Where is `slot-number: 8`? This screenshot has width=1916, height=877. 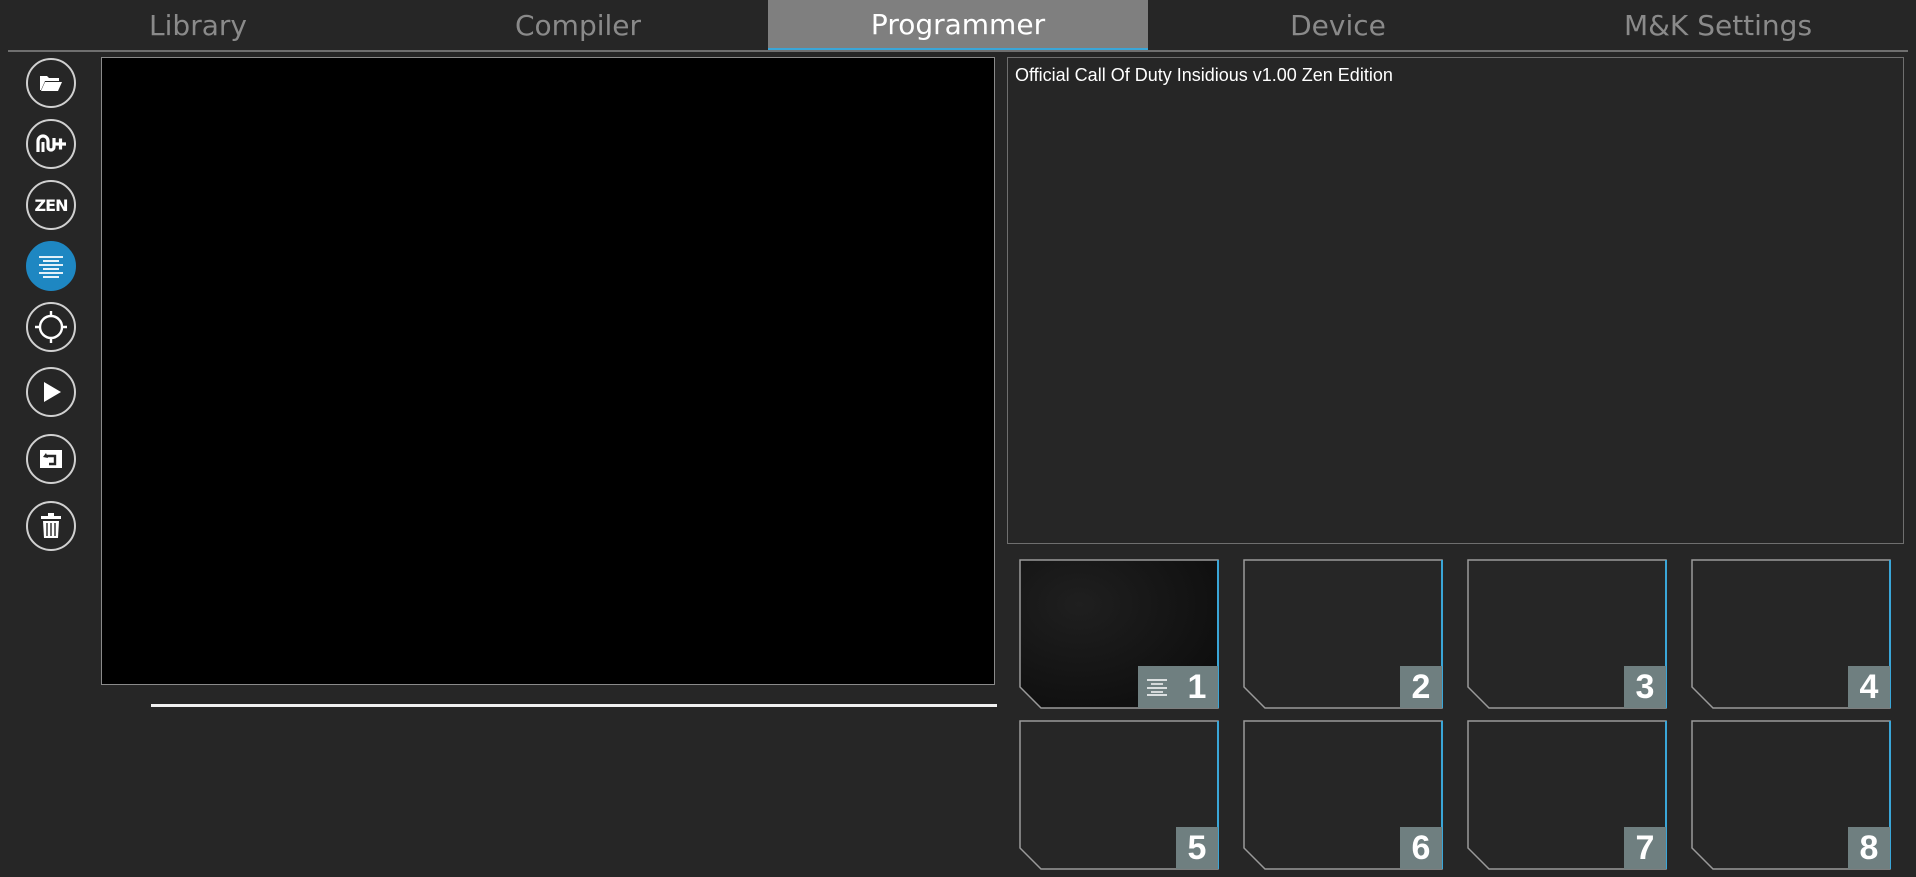
slot-number: 8 is located at coordinates (1869, 848).